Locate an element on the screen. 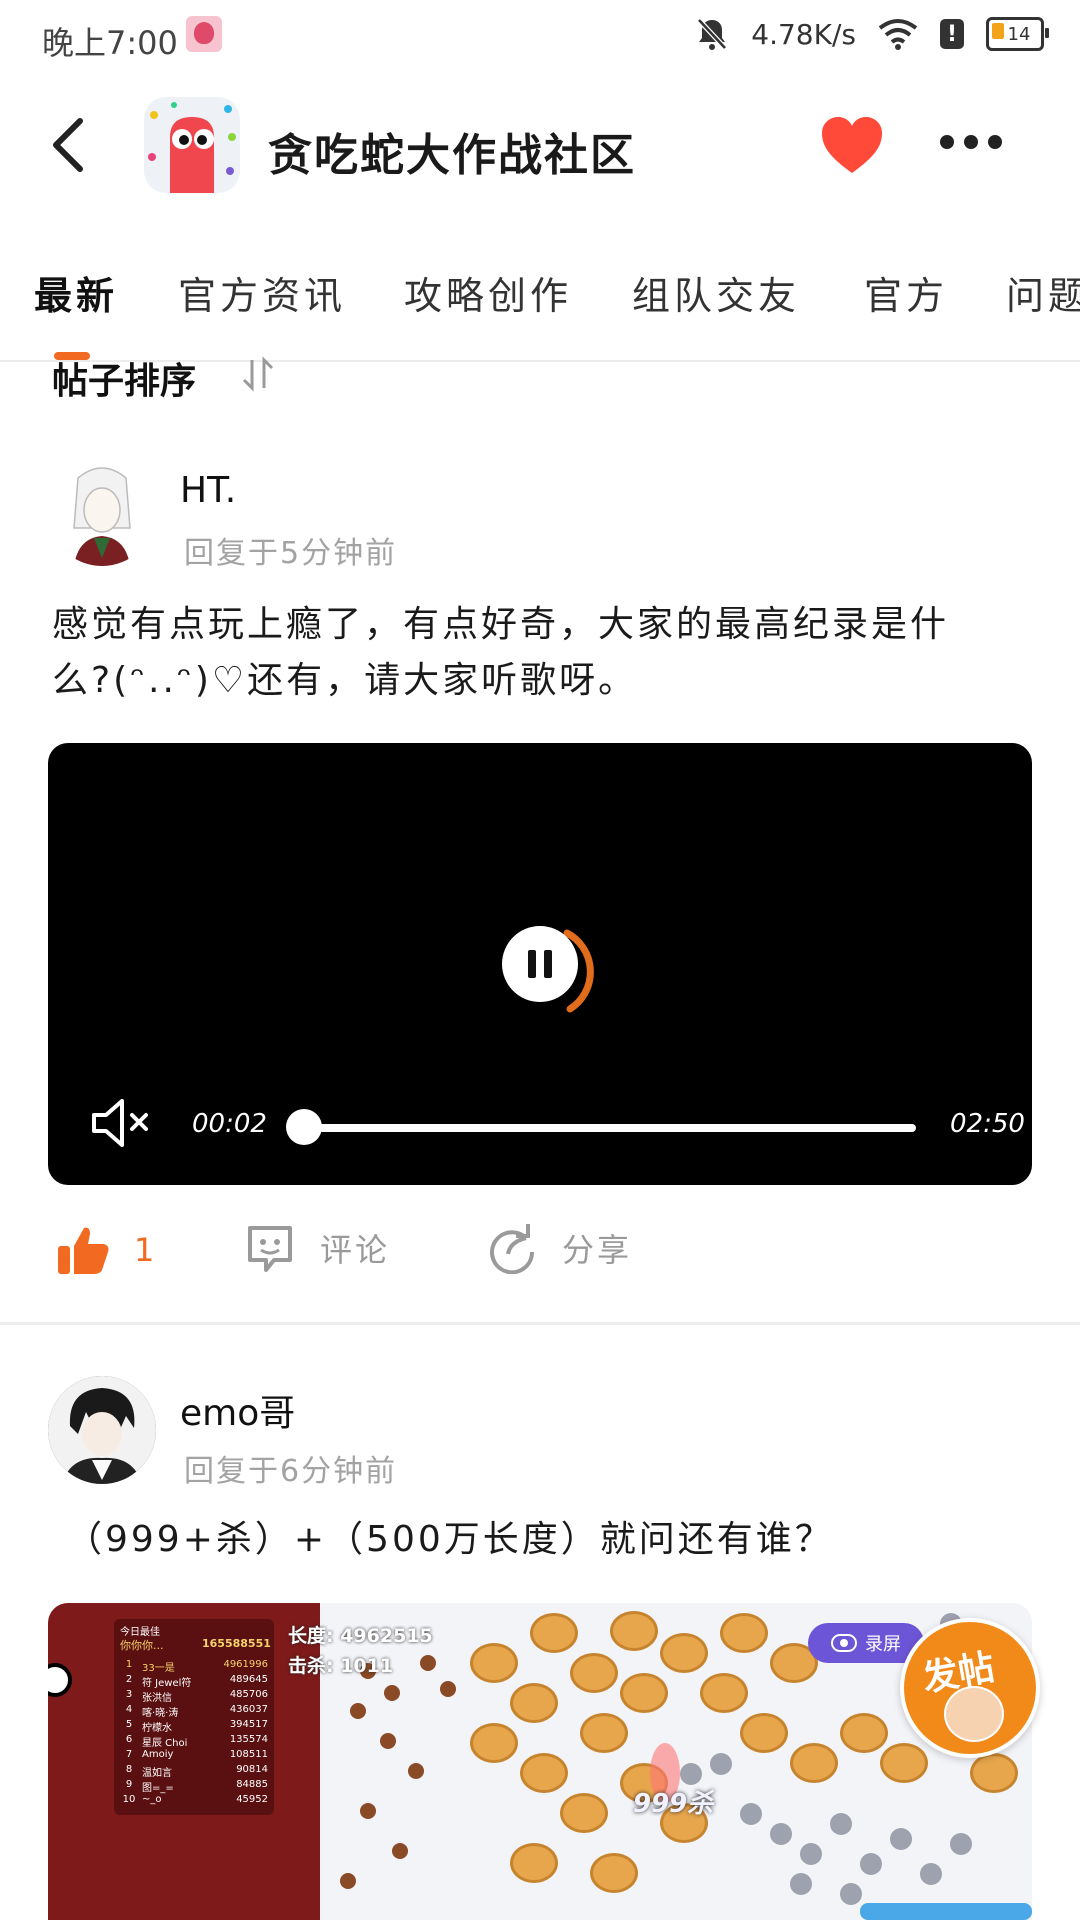 The width and height of the screenshot is (1080, 1920). app-icon is located at coordinates (192, 145).